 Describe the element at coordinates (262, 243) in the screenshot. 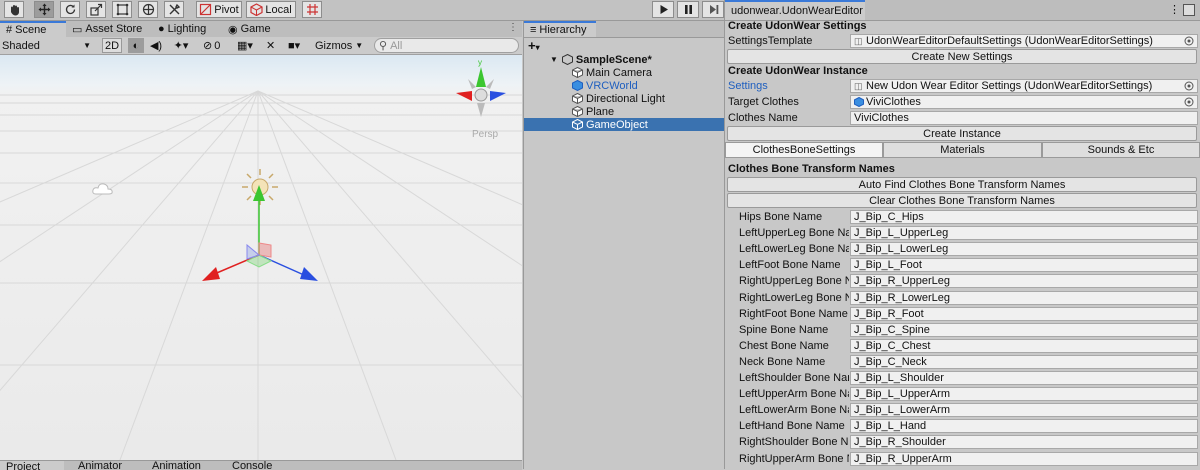

I see `move-gizmo` at that location.